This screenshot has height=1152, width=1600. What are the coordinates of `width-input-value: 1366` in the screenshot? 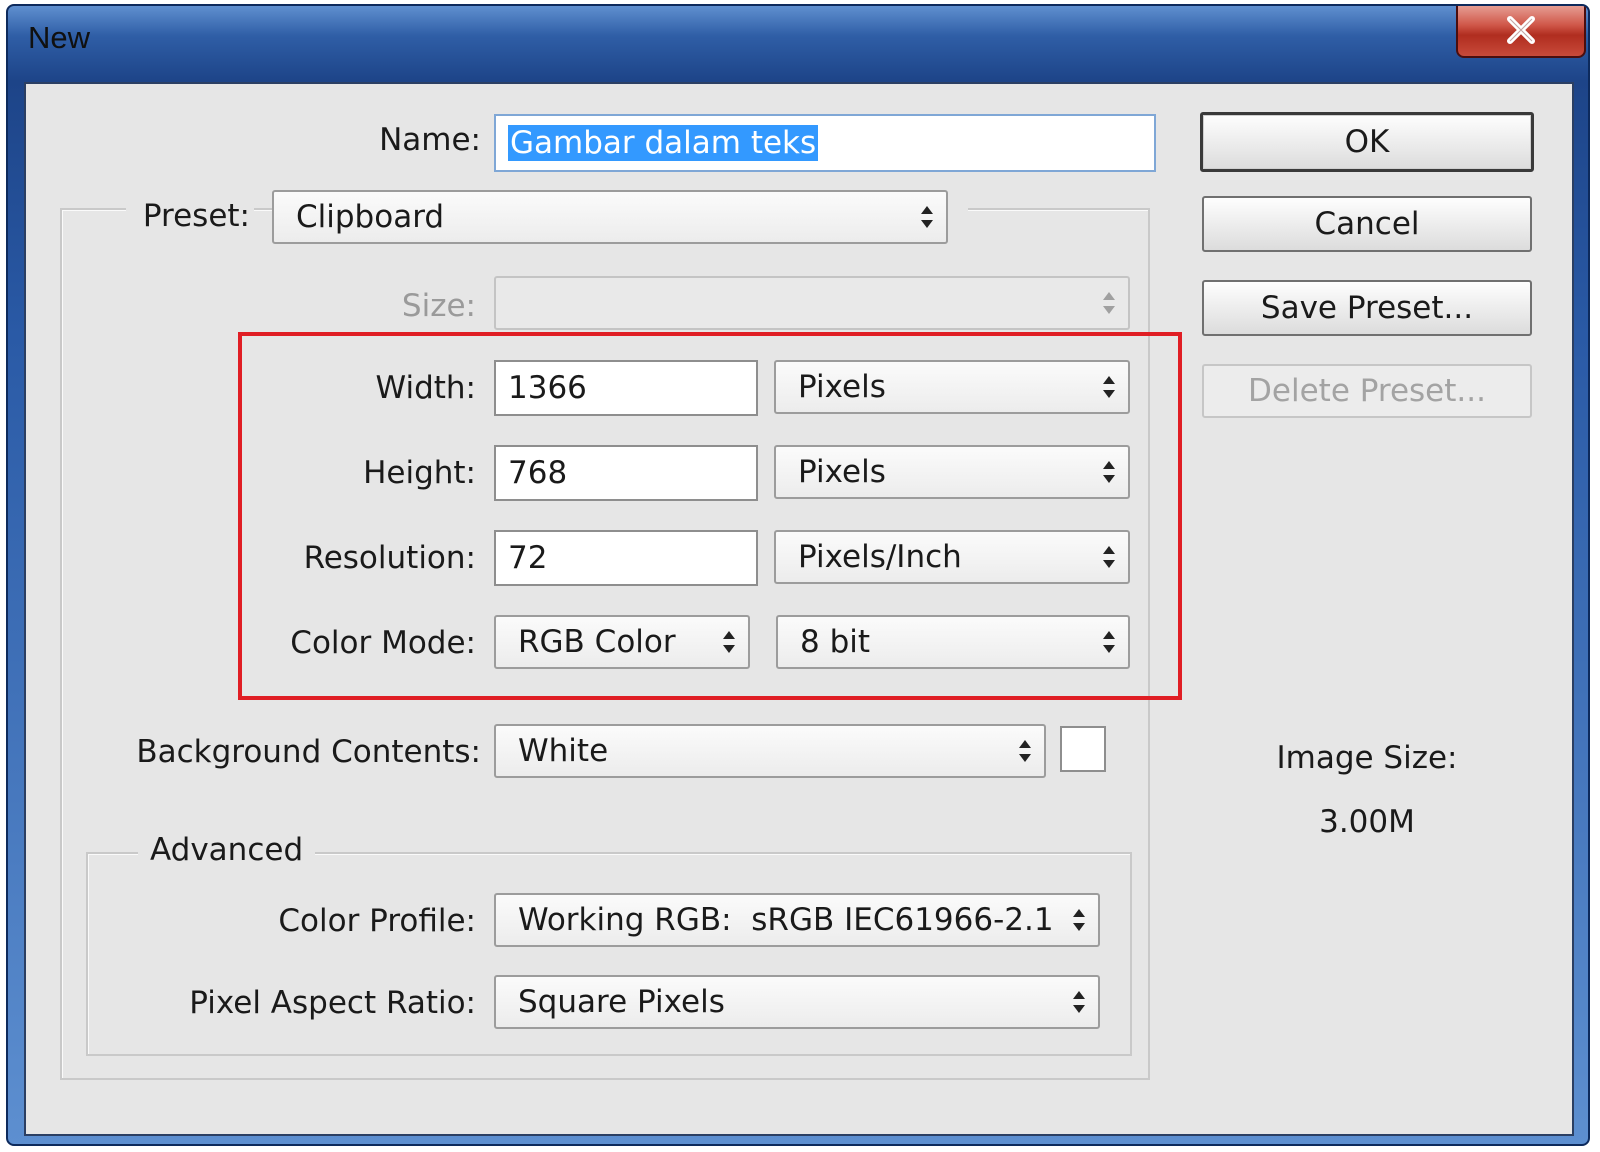 It's located at (547, 388).